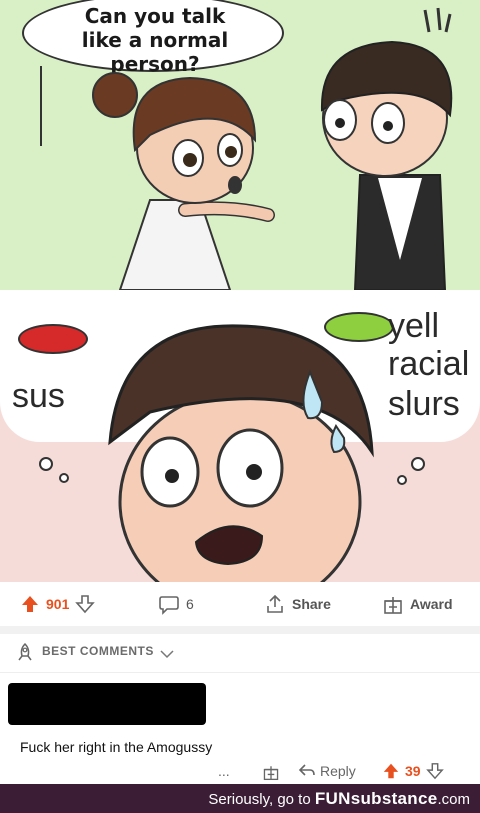 Image resolution: width=480 pixels, height=813 pixels. Describe the element at coordinates (338, 771) in the screenshot. I see `reply-label: Reply` at that location.